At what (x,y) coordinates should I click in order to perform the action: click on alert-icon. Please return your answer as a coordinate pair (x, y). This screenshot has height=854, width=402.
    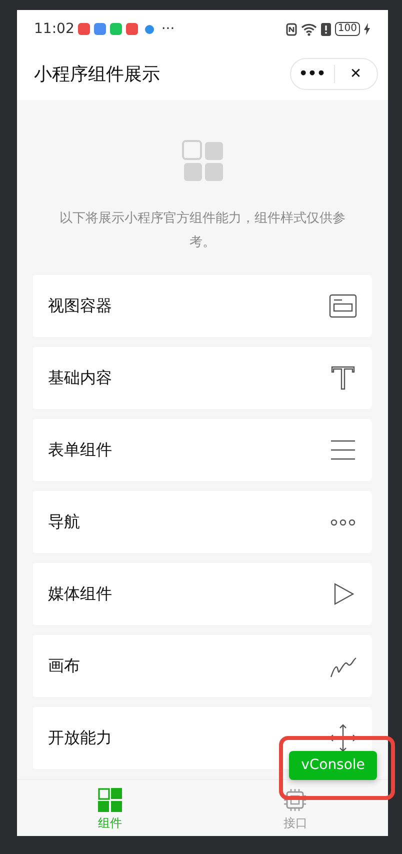
    Looking at the image, I should click on (325, 29).